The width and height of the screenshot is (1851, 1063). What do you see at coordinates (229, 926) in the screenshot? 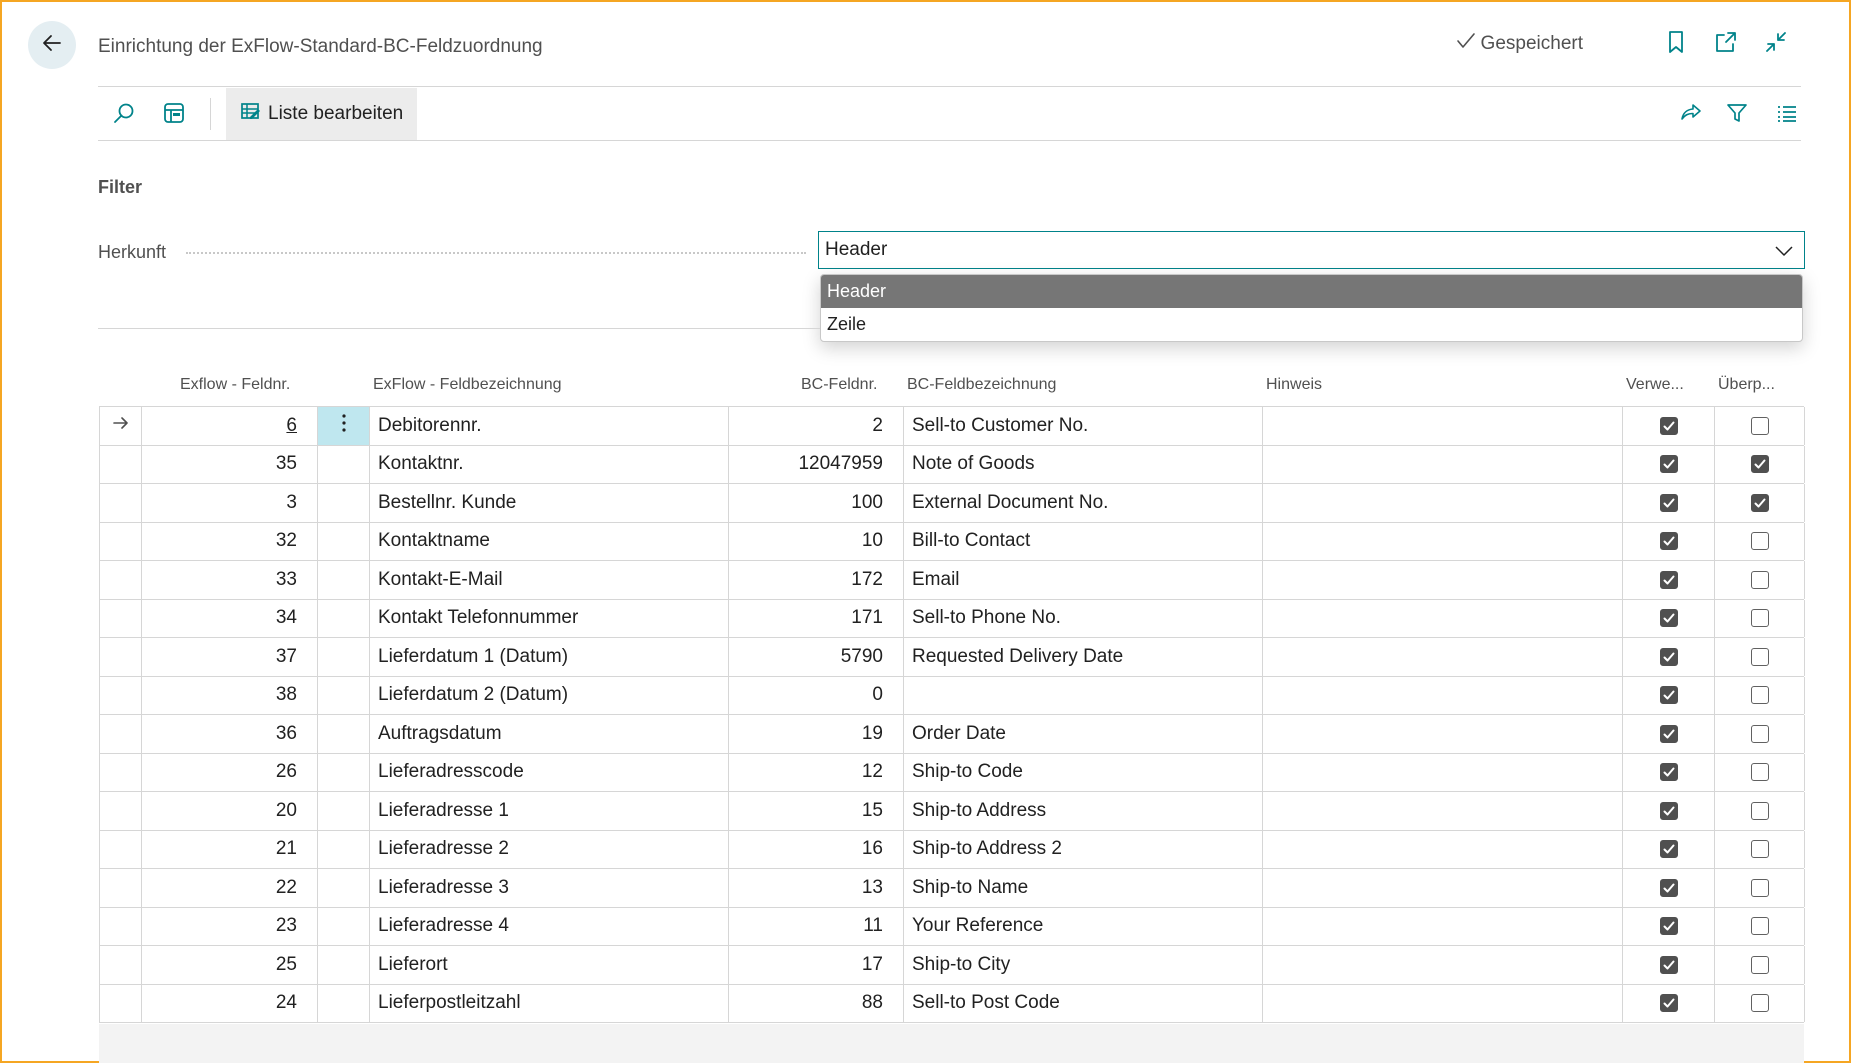
I see `cell-exflow-fieldno: 23` at bounding box center [229, 926].